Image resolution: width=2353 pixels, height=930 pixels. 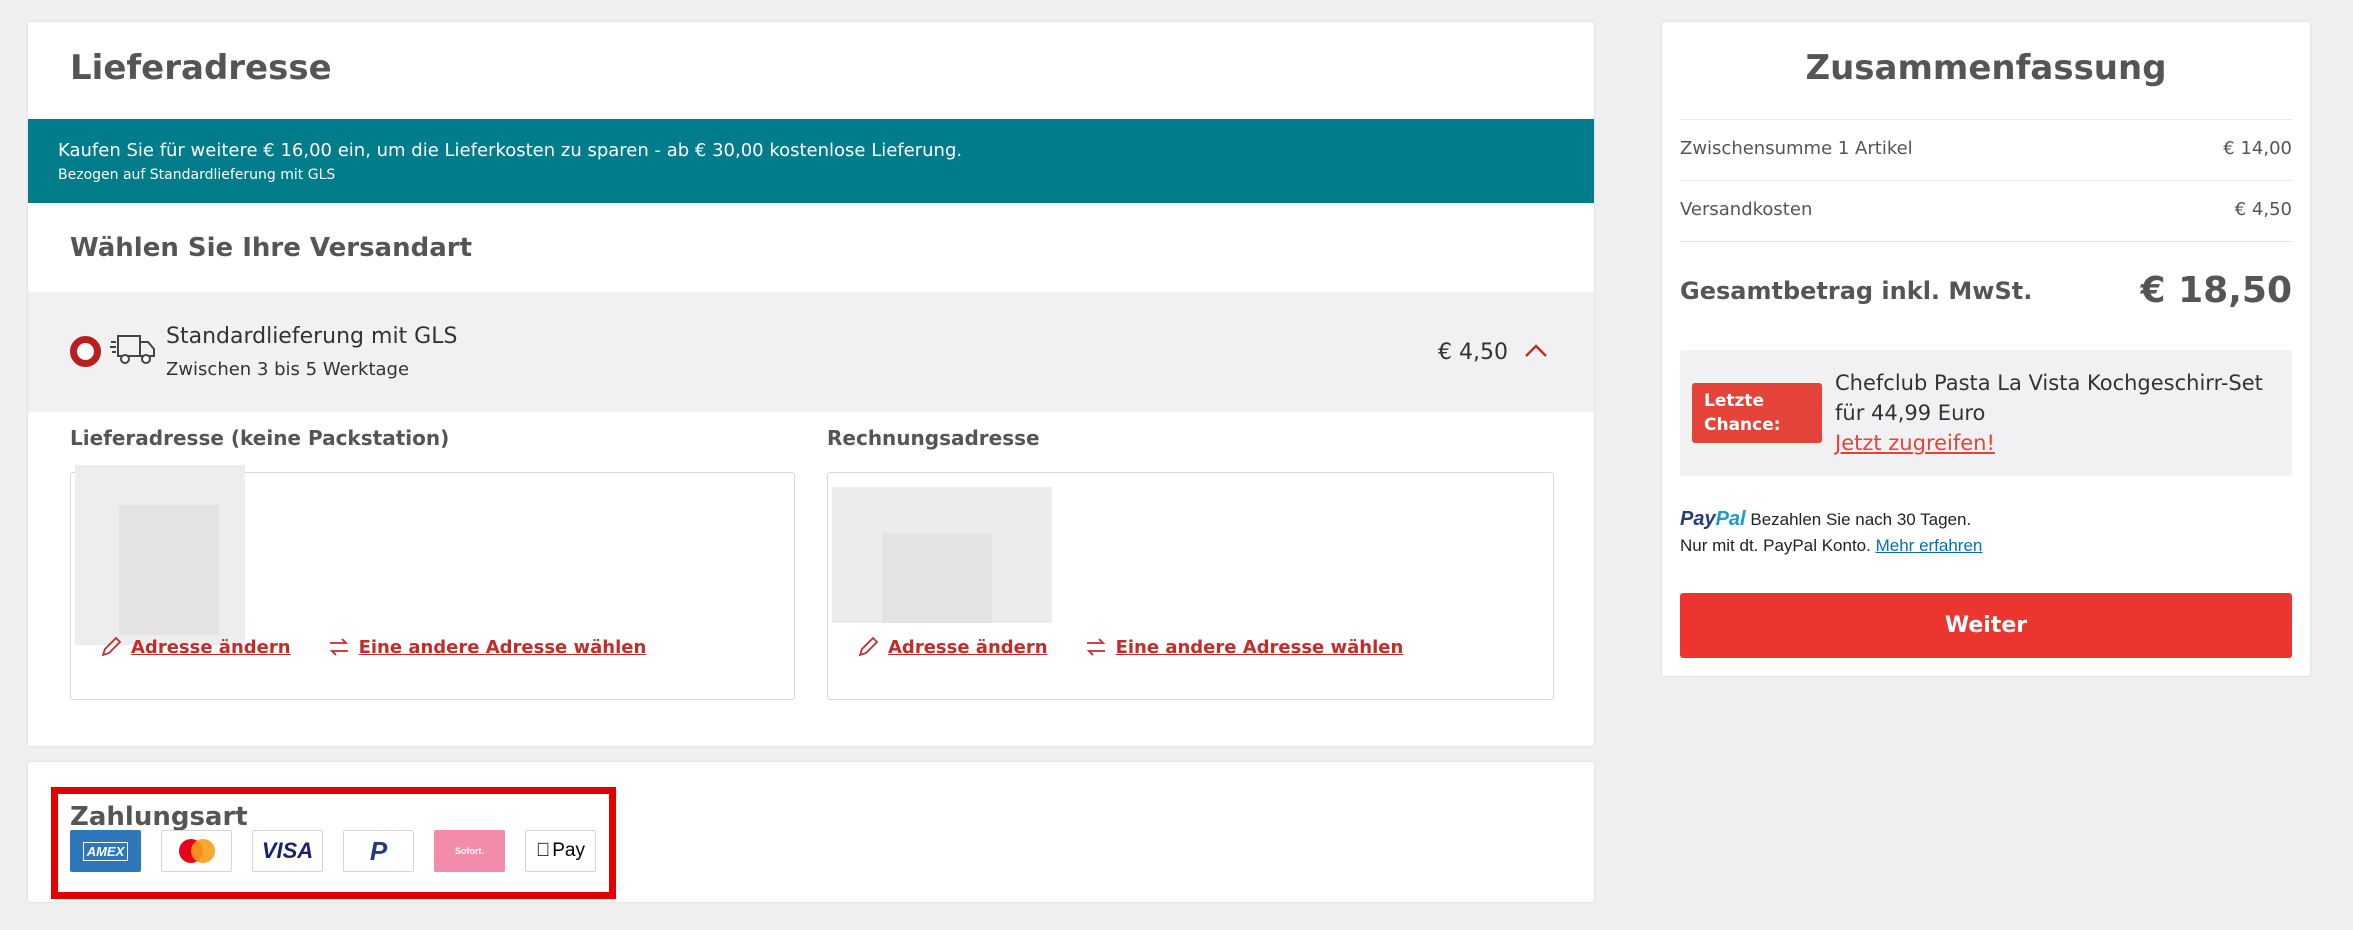 I want to click on subtotal-row: Zwischensumme 1 Artikel € 14,00, so click(x=1986, y=148).